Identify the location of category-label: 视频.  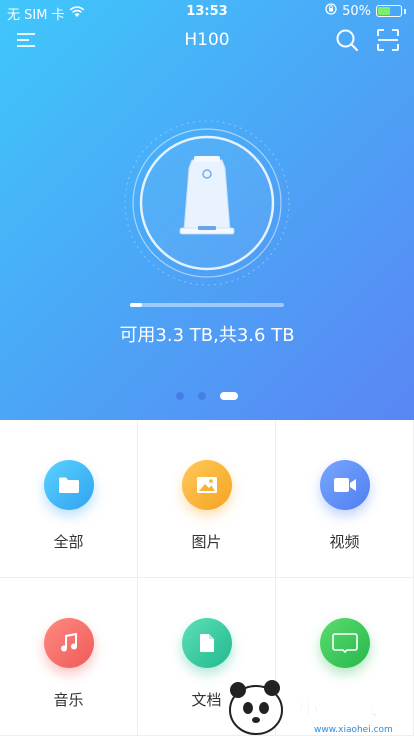
(344, 542).